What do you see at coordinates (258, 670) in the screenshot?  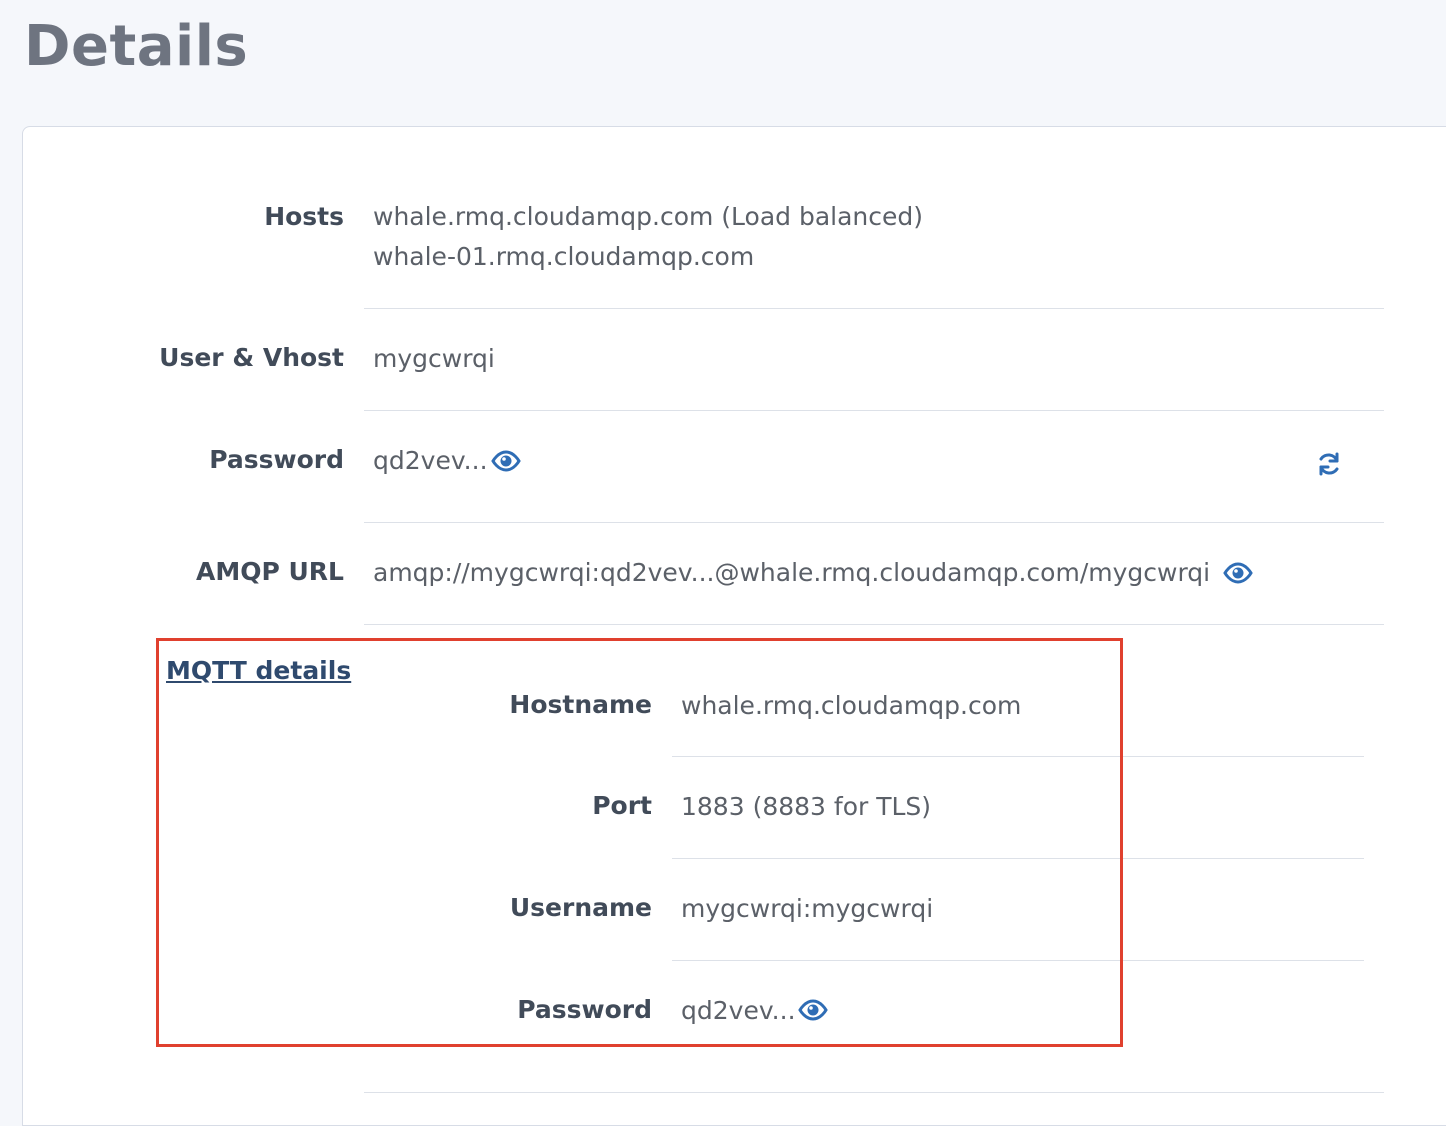 I see `mqtt-details-link: MQTT details` at bounding box center [258, 670].